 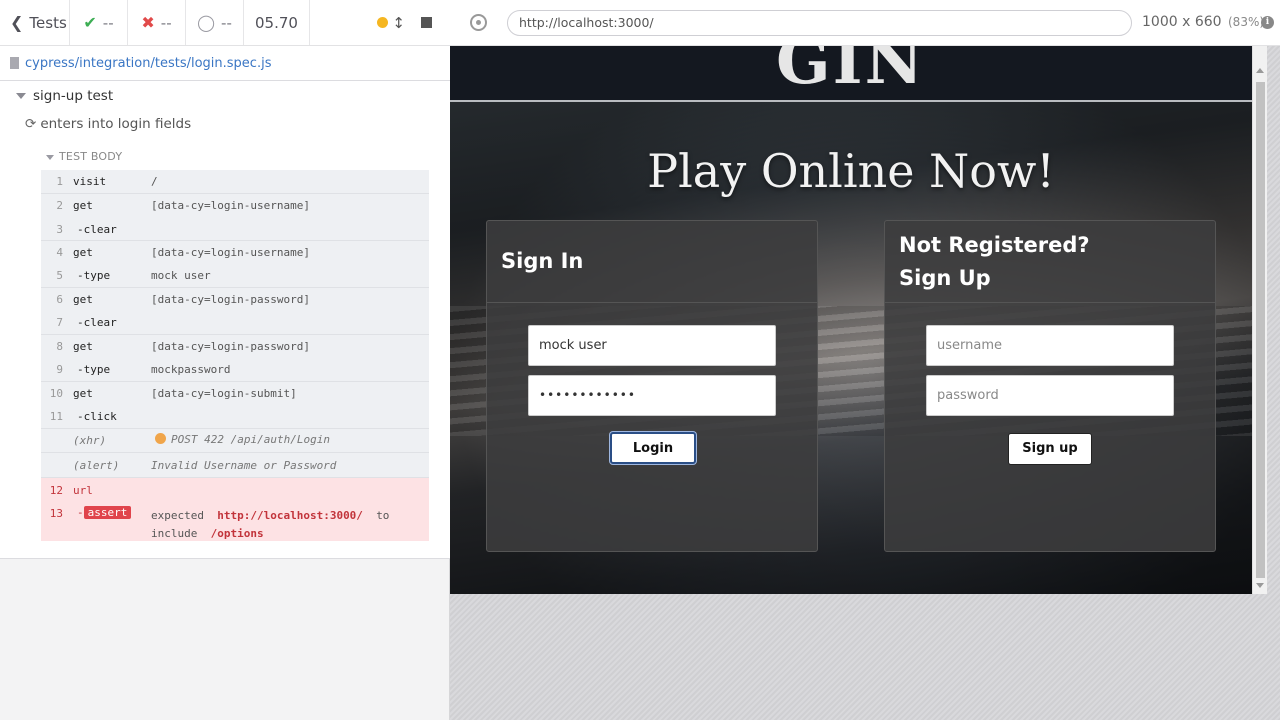 What do you see at coordinates (97, 416) in the screenshot?
I see `command-name: -click` at bounding box center [97, 416].